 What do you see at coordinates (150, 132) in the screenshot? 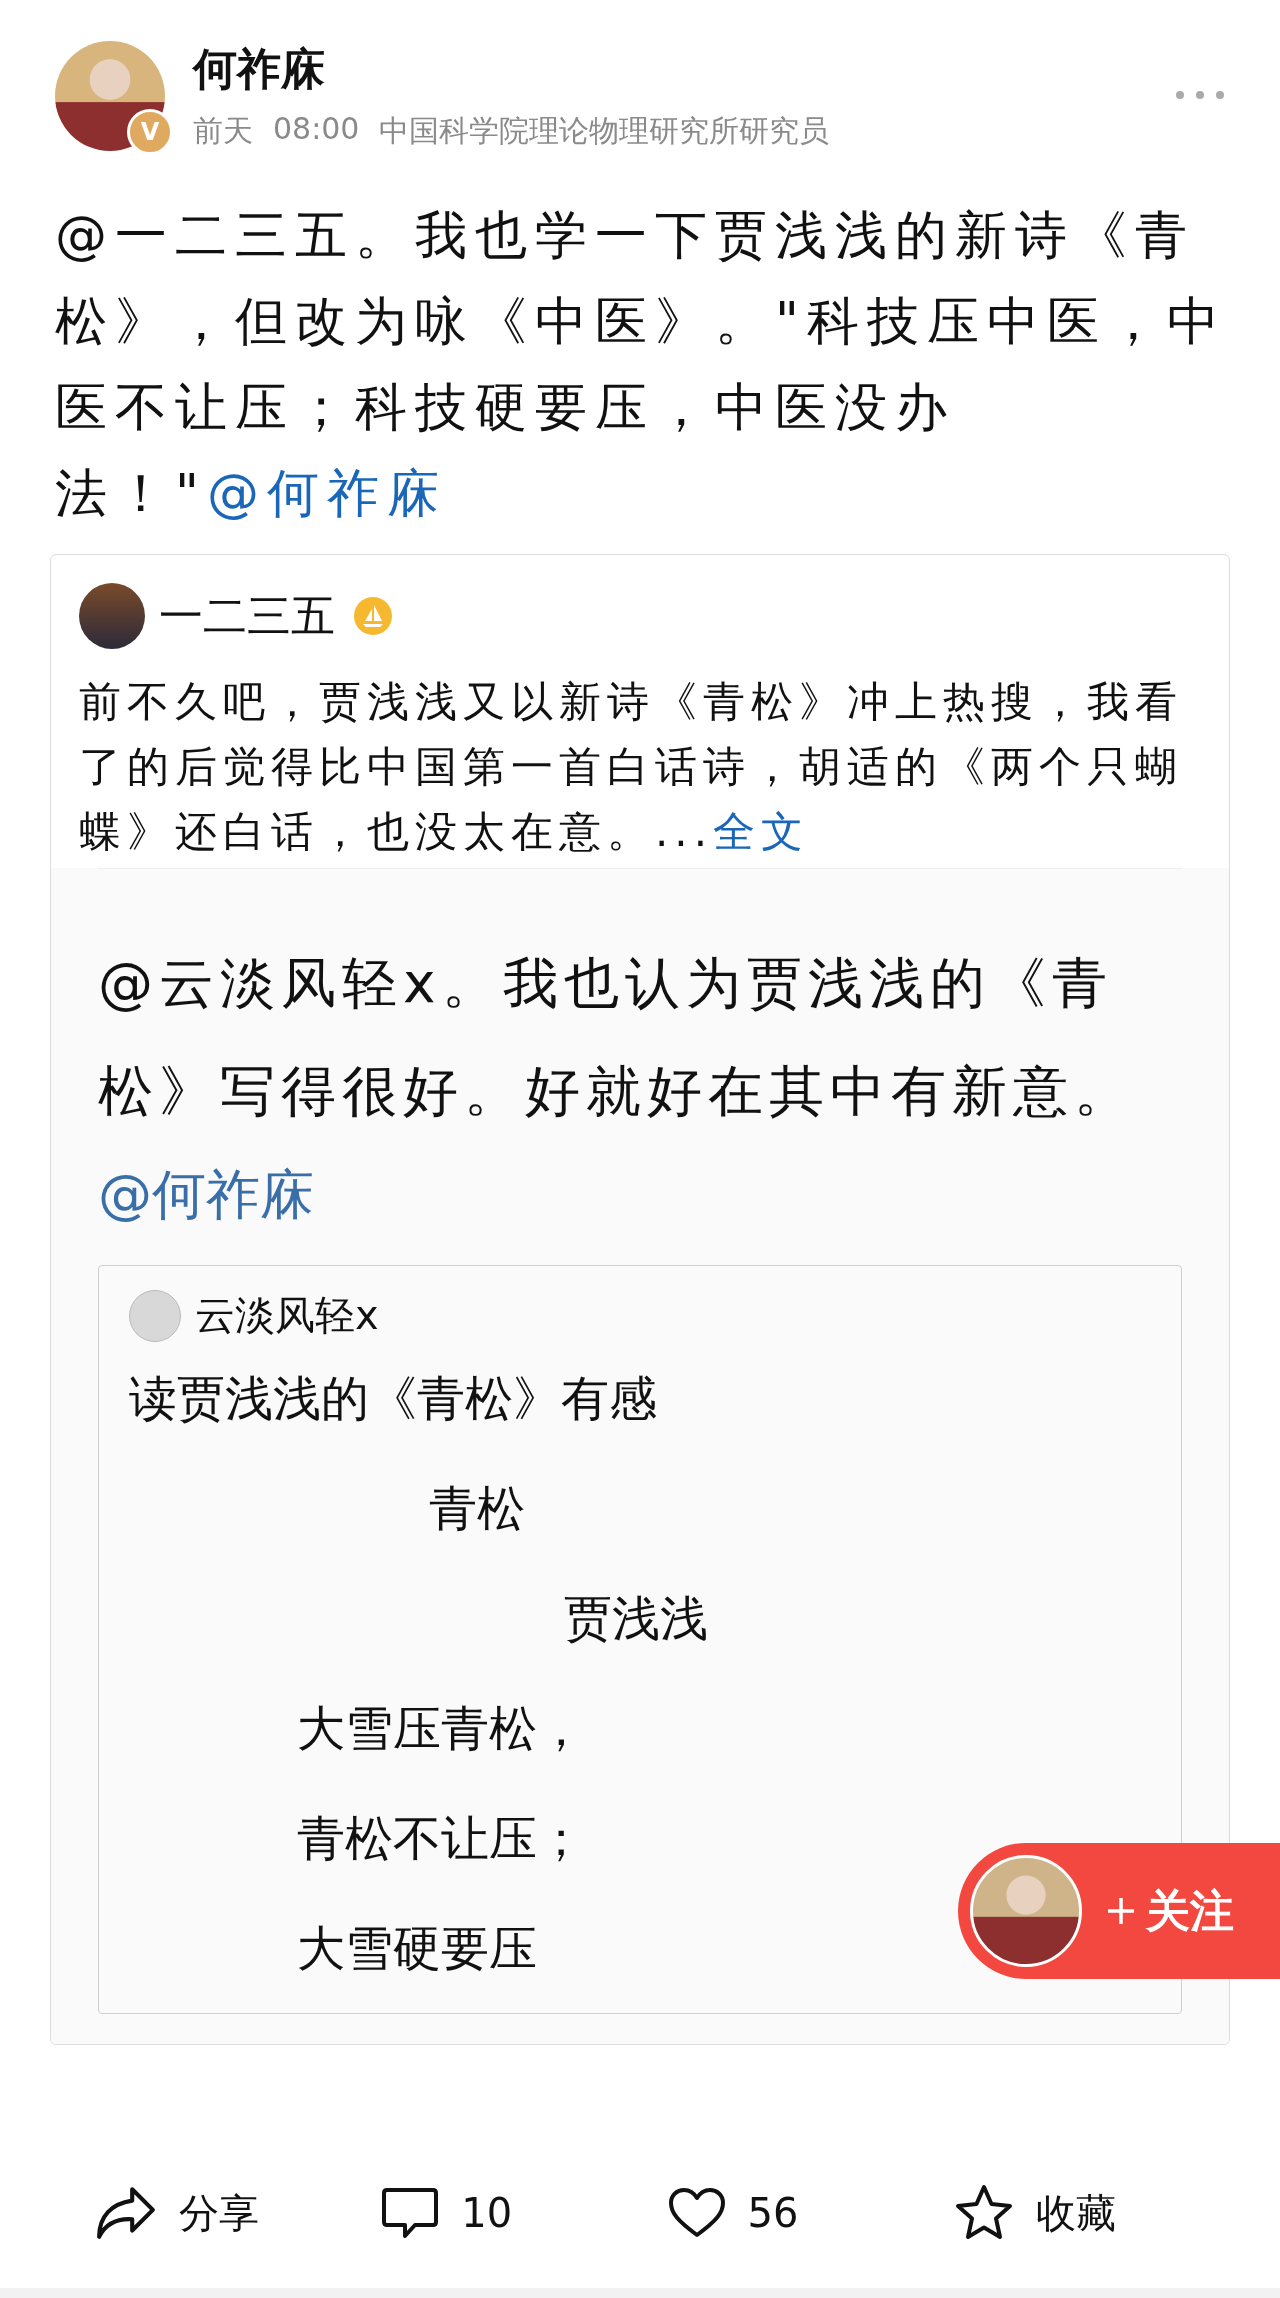
I see `verified-badge: V` at bounding box center [150, 132].